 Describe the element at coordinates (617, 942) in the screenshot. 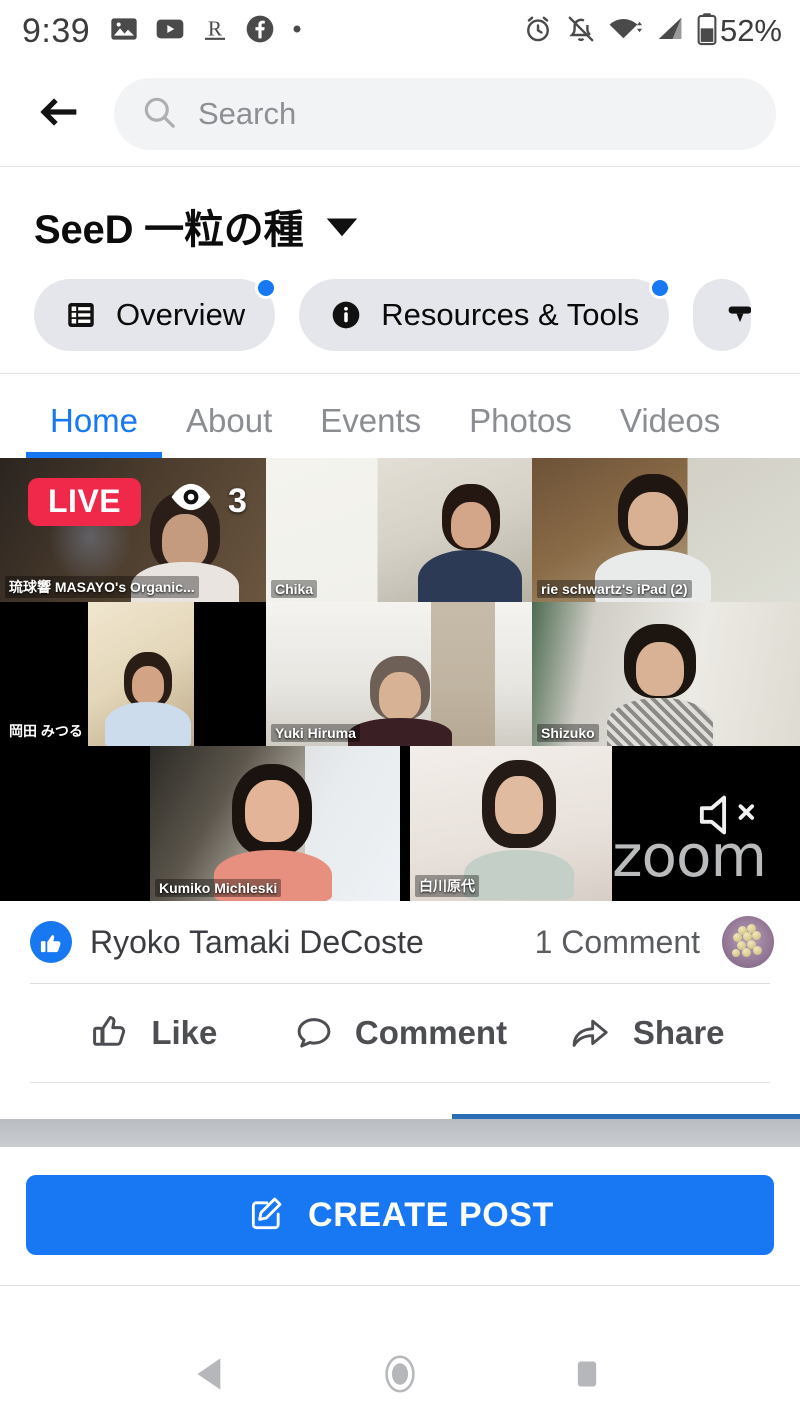

I see `post-comment-count: 1 Comment` at that location.